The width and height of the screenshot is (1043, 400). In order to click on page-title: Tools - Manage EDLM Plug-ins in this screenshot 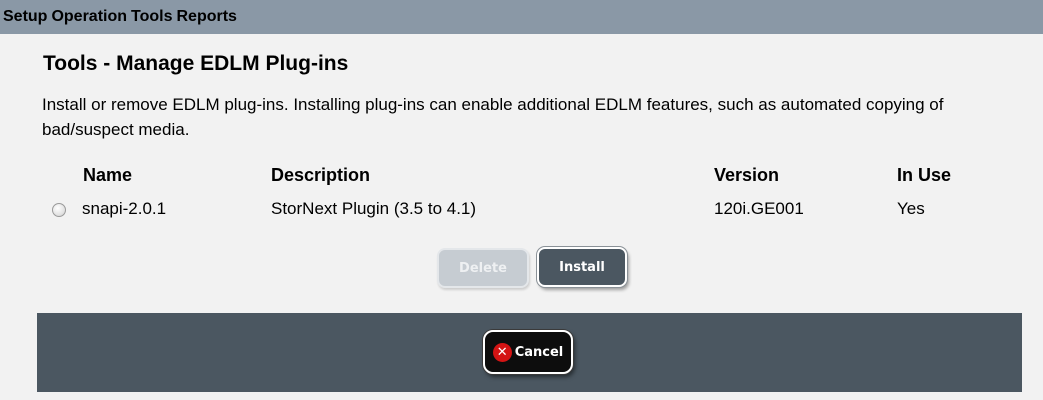, I will do `click(196, 63)`.